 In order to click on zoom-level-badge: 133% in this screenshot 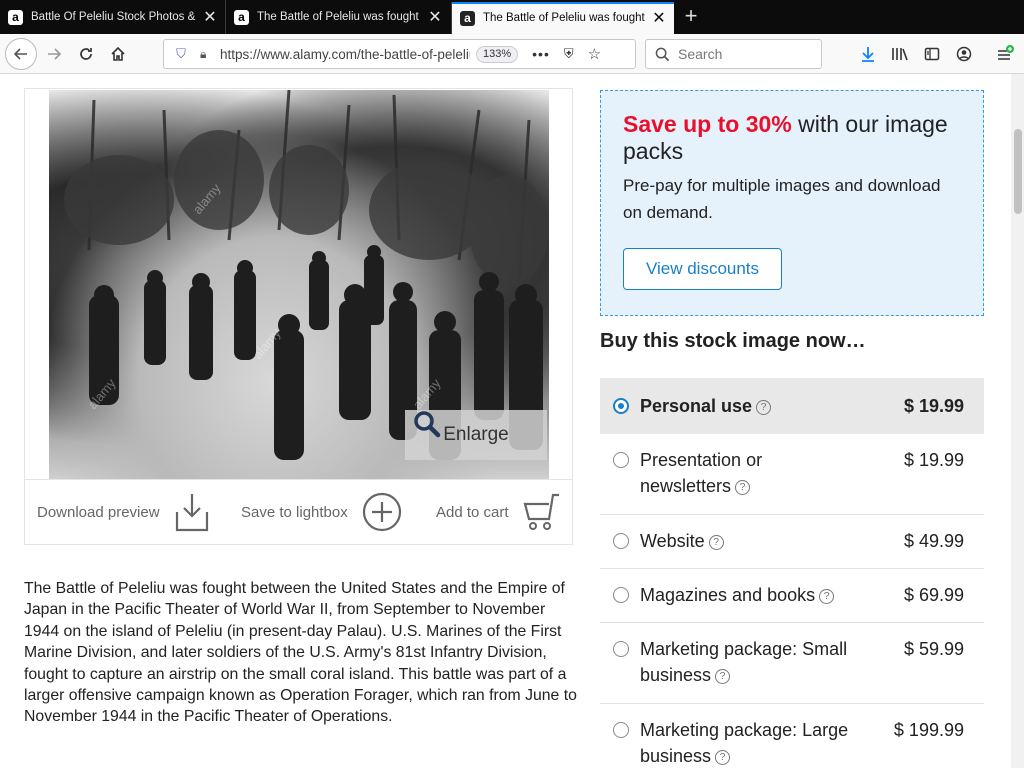, I will do `click(497, 54)`.